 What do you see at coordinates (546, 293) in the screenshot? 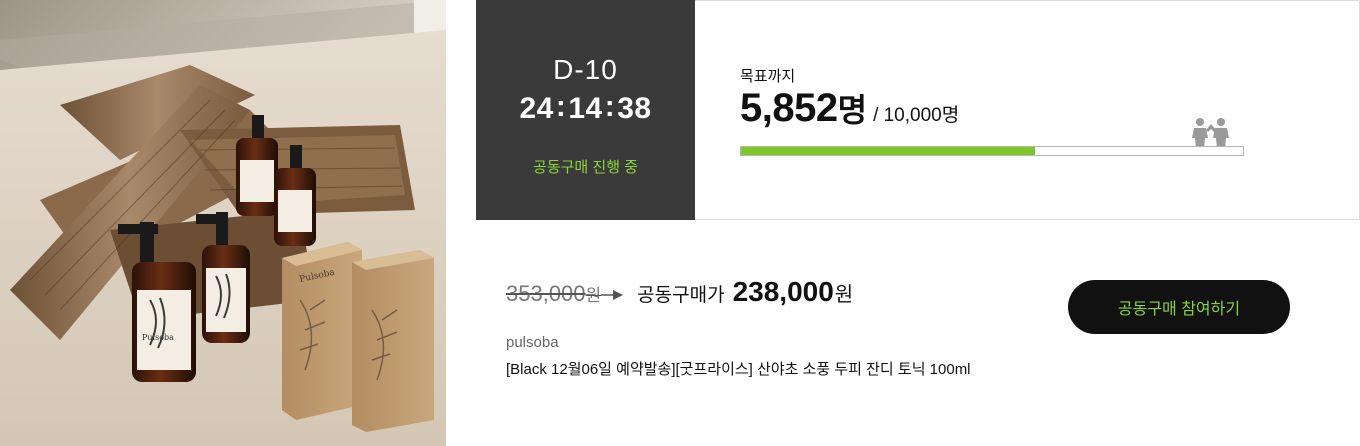
I see `original-price: 353,000` at bounding box center [546, 293].